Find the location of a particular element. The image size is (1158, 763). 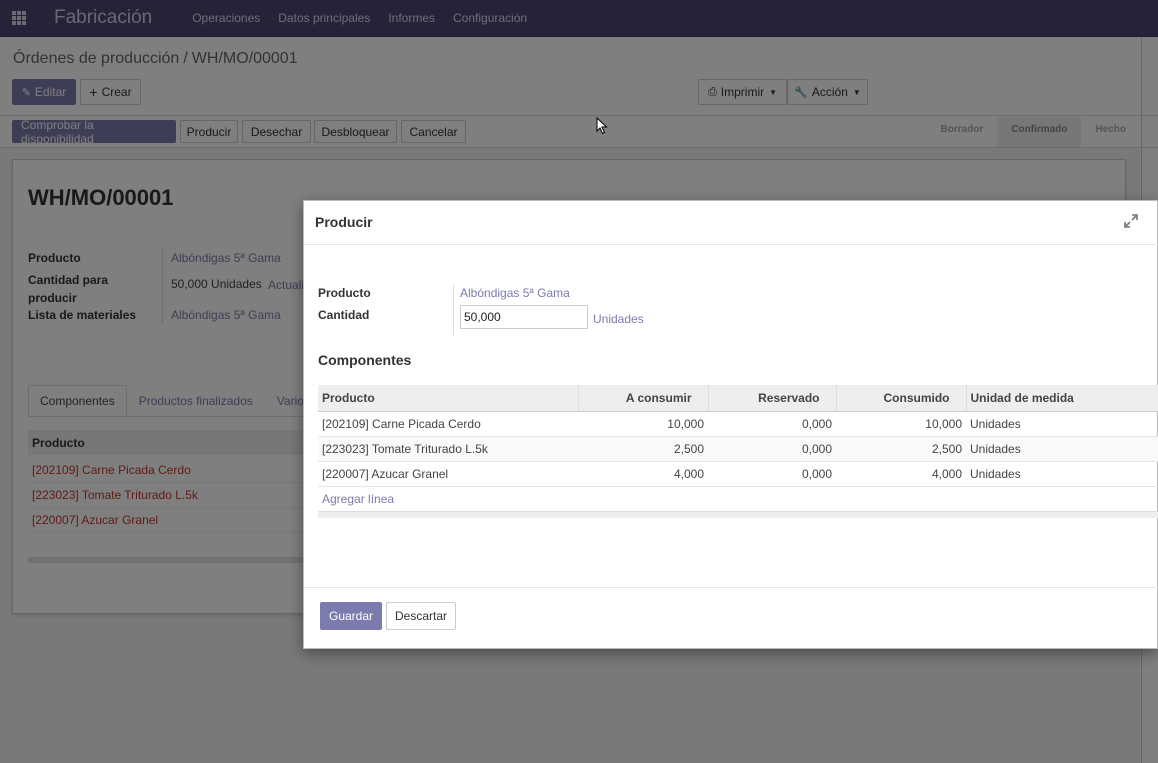

modal-title: Producir is located at coordinates (344, 222).